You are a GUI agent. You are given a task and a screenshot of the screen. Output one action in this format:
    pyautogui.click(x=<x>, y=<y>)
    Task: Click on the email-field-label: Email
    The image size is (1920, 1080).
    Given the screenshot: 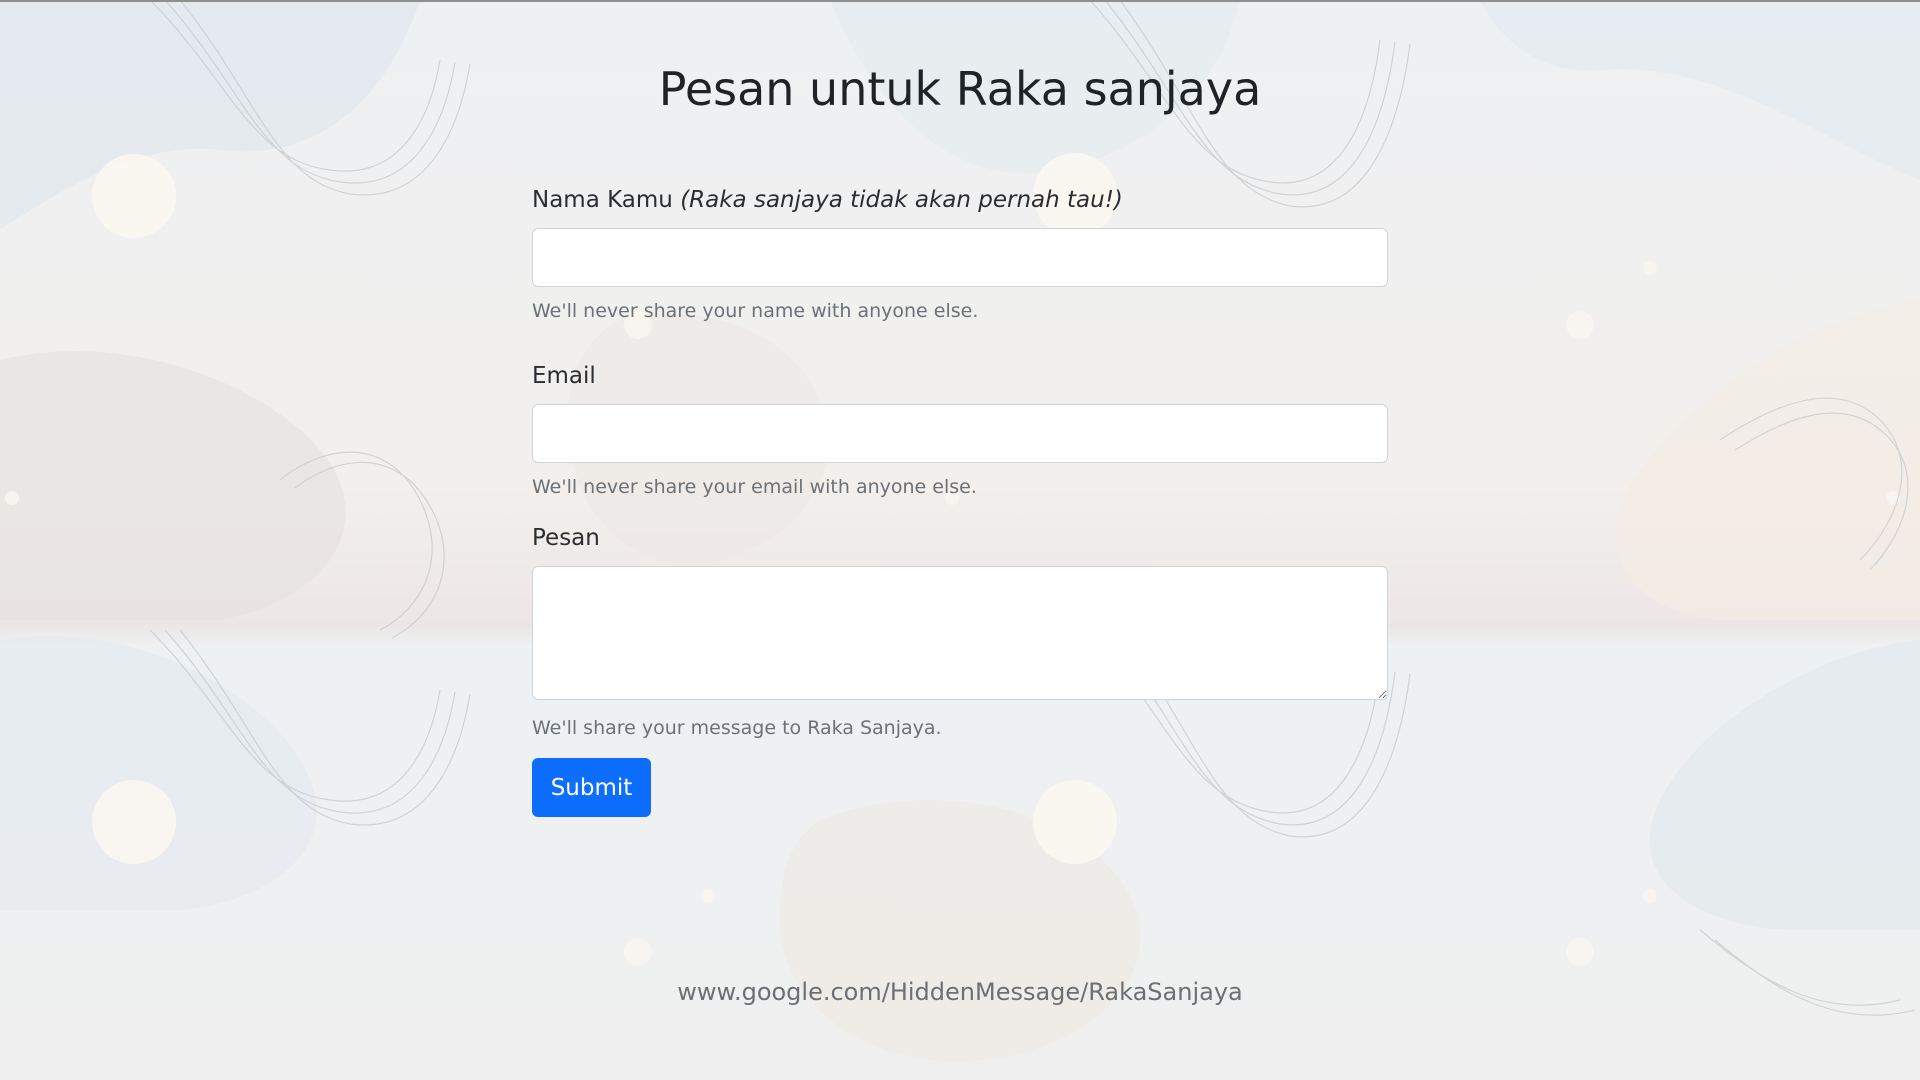 What is the action you would take?
    pyautogui.click(x=564, y=376)
    